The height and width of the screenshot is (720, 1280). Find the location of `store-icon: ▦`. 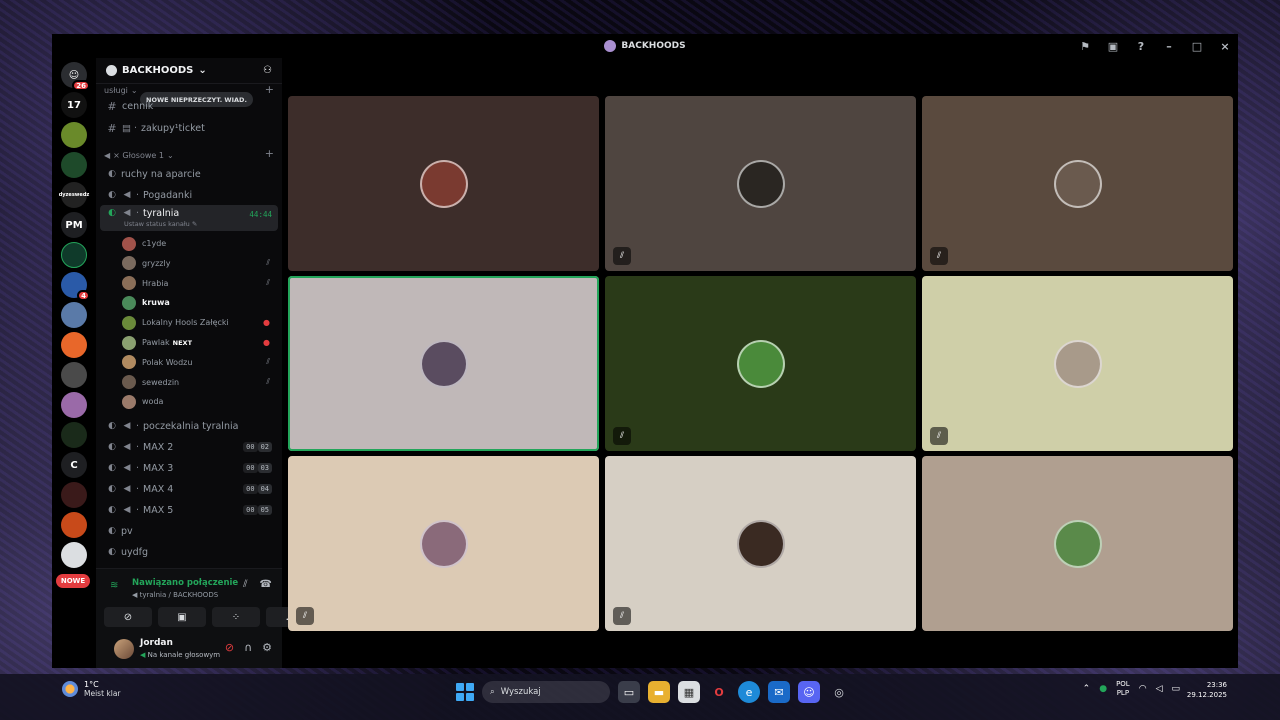

store-icon: ▦ is located at coordinates (689, 692).